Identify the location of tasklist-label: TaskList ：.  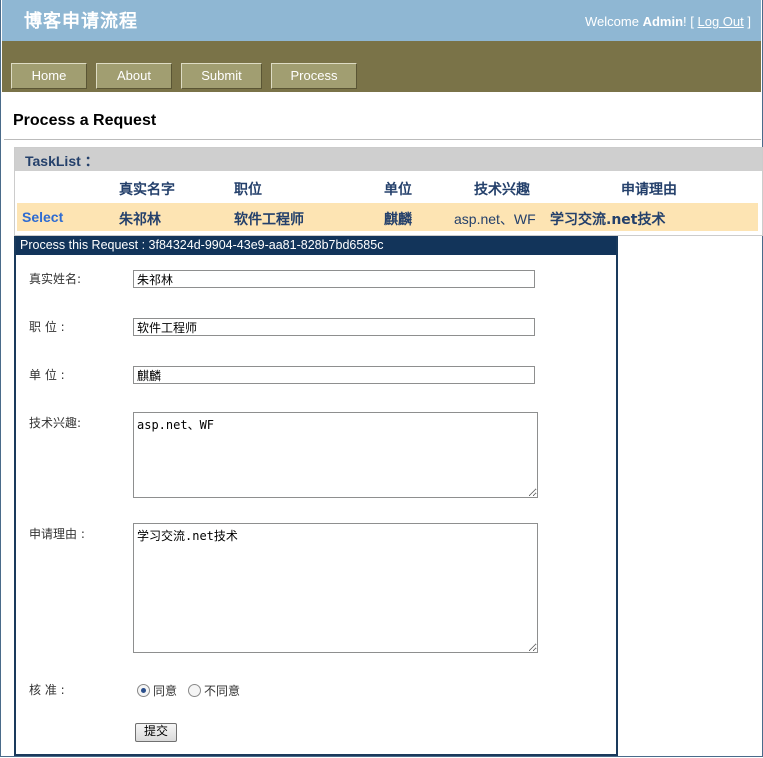
(62, 161).